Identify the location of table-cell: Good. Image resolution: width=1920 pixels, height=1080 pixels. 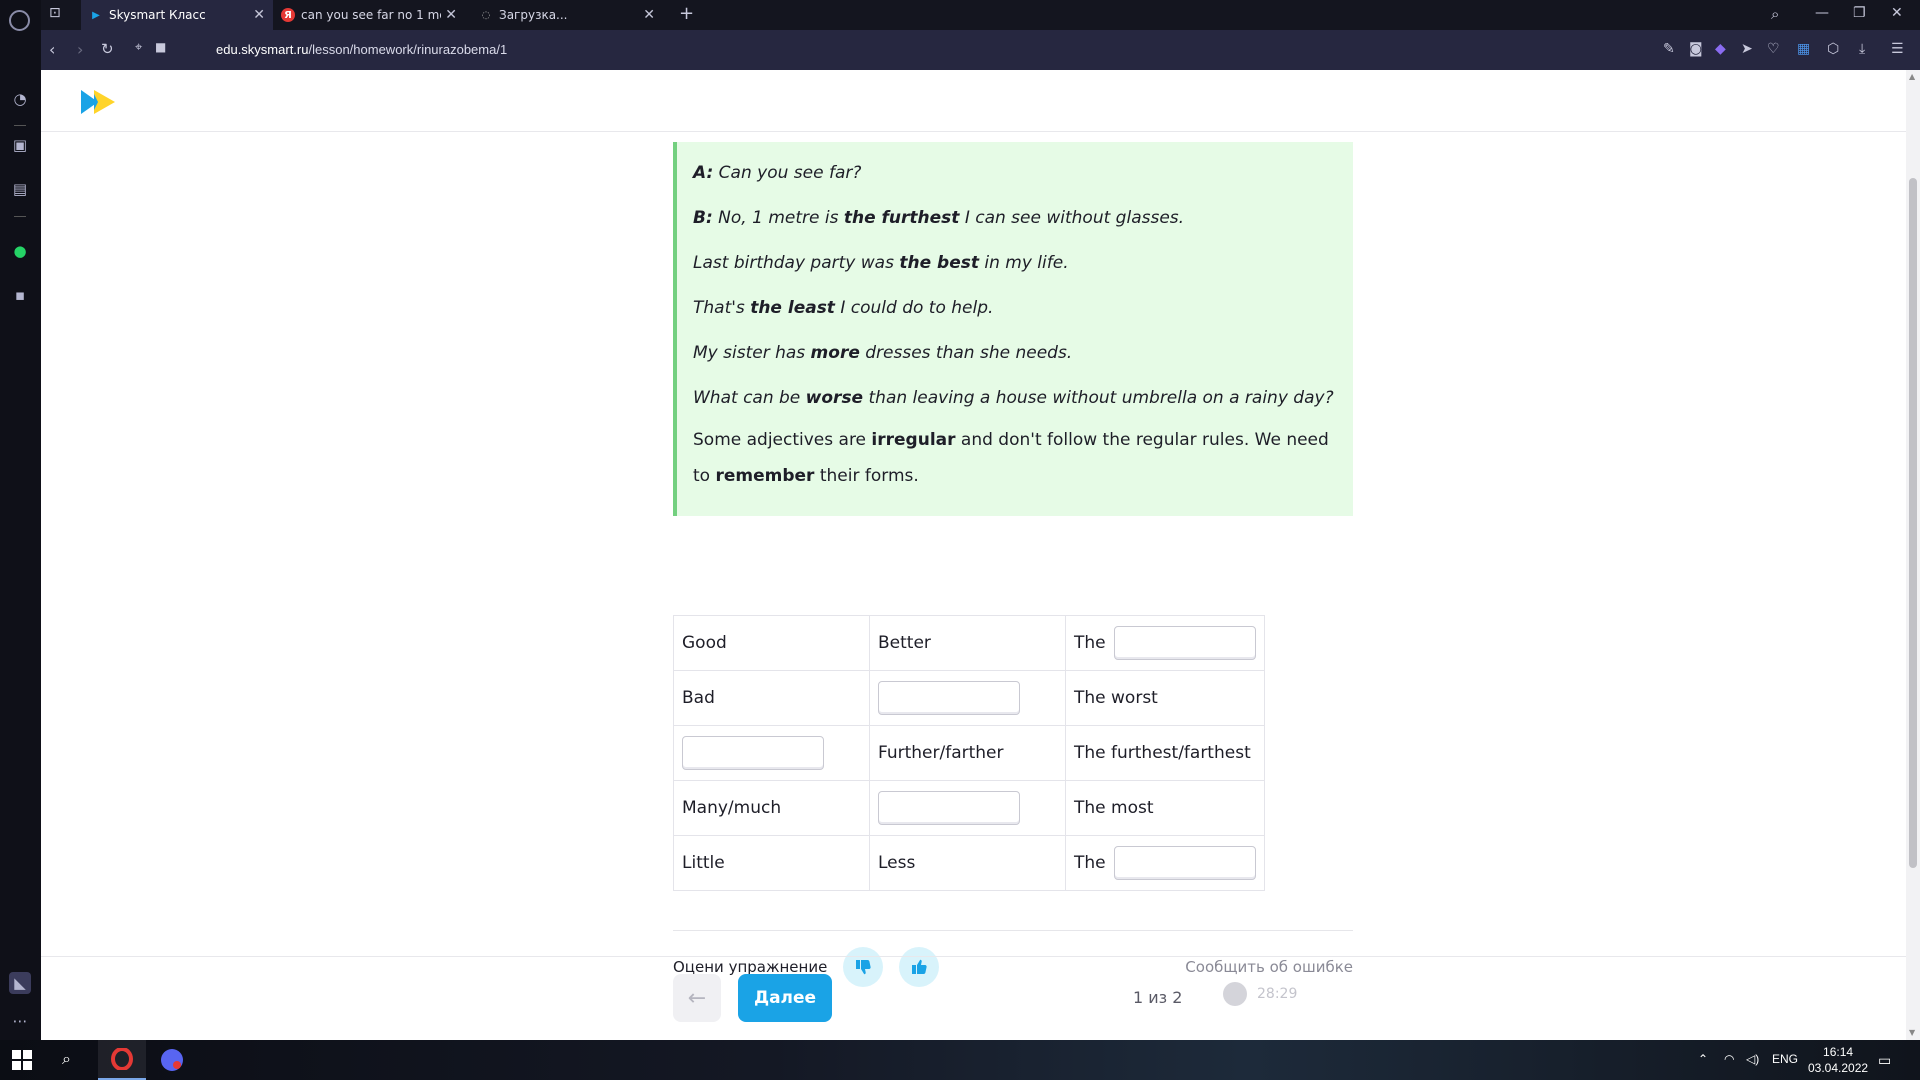
(771, 643).